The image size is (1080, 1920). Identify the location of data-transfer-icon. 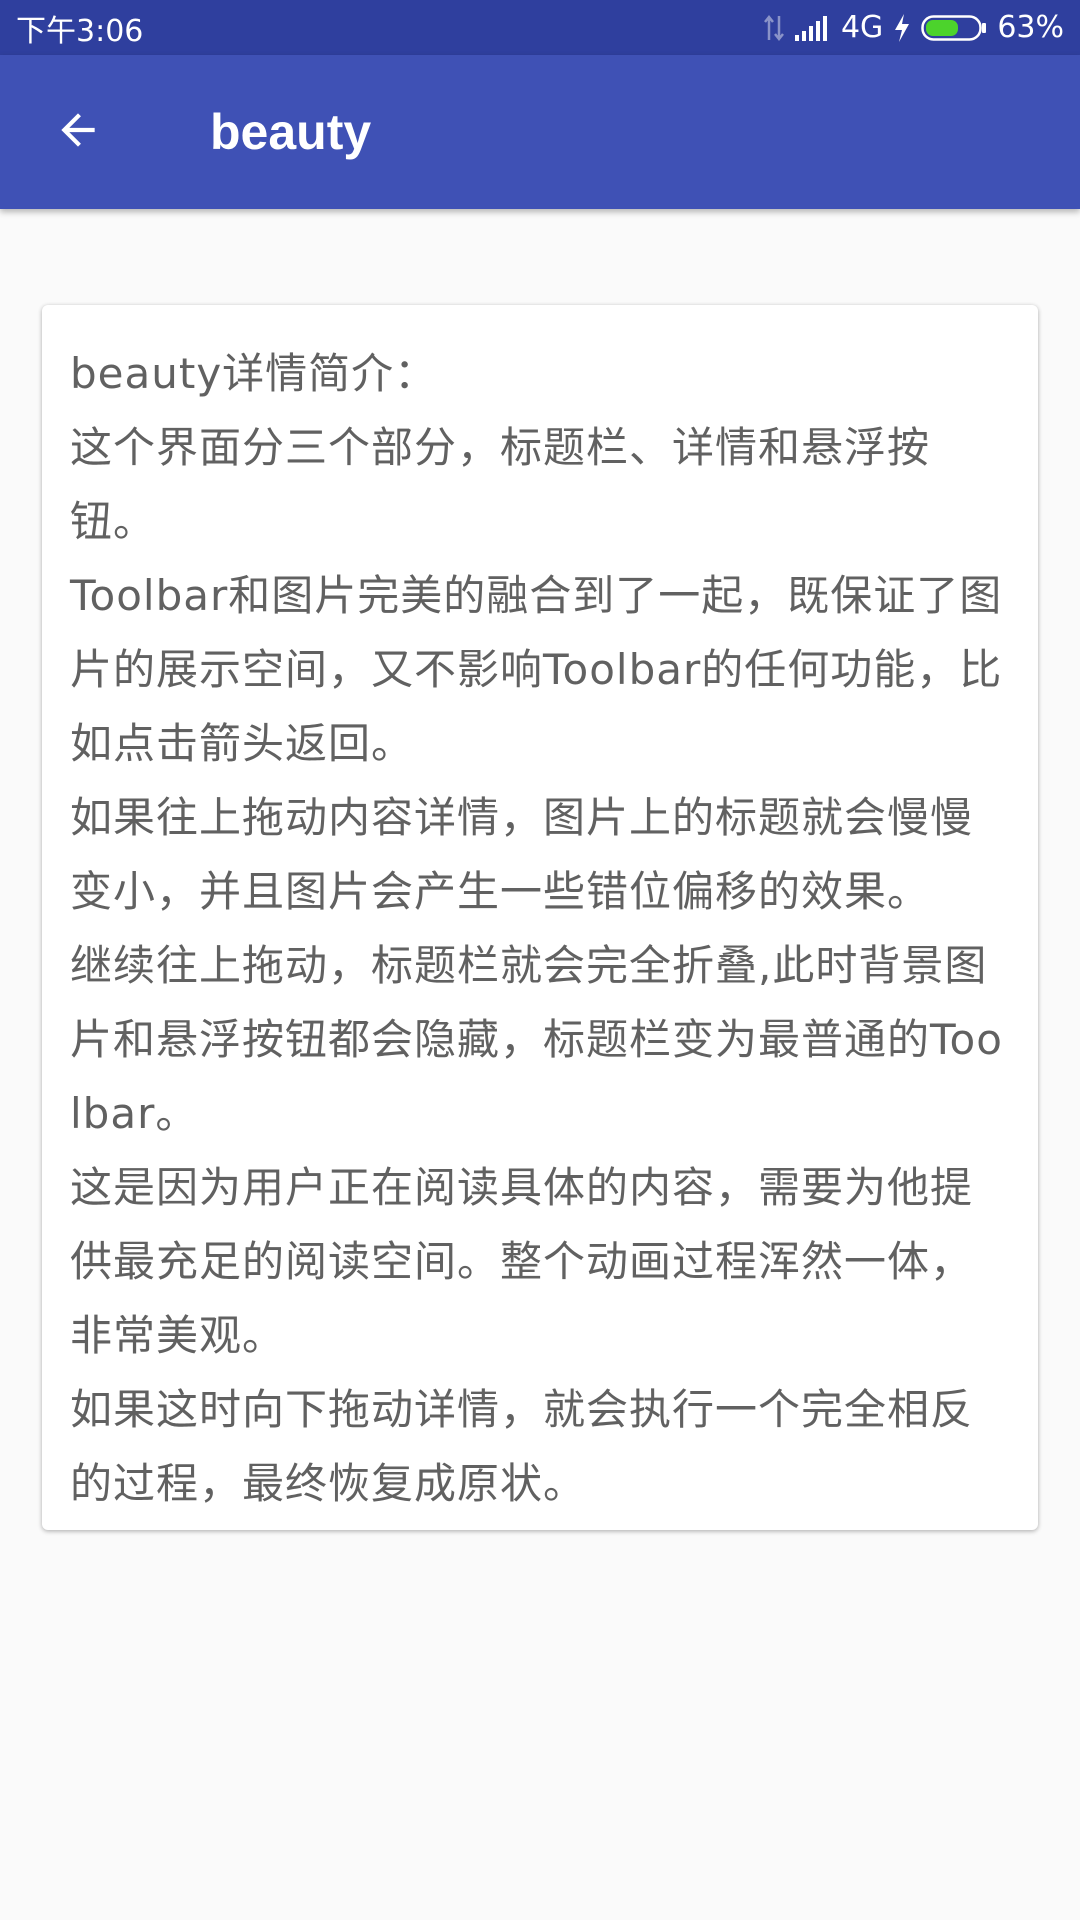
(774, 28).